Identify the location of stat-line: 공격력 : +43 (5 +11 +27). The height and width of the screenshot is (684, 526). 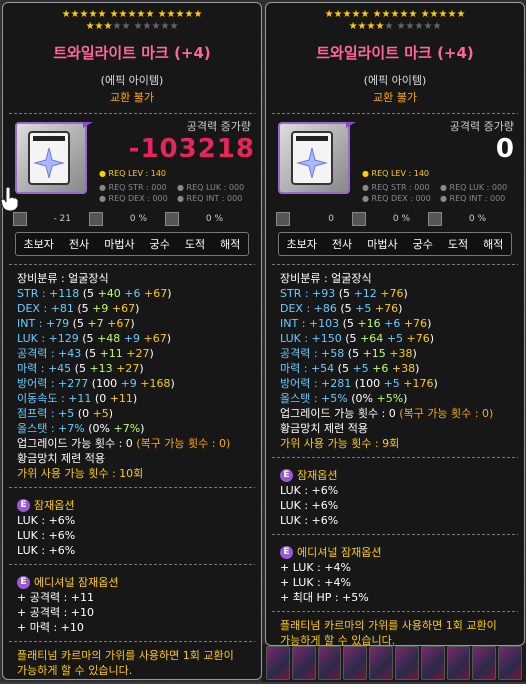
(85, 353).